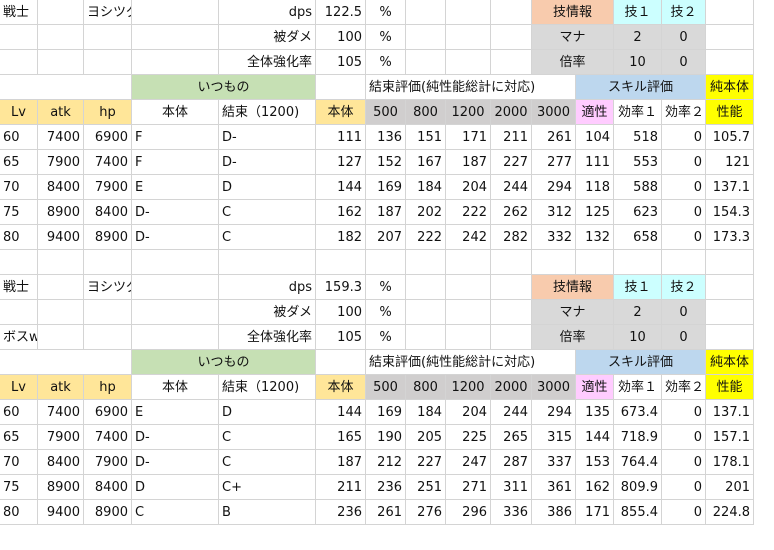 This screenshot has height=550, width=774. What do you see at coordinates (595, 437) in the screenshot?
I see `table-cell: 144` at bounding box center [595, 437].